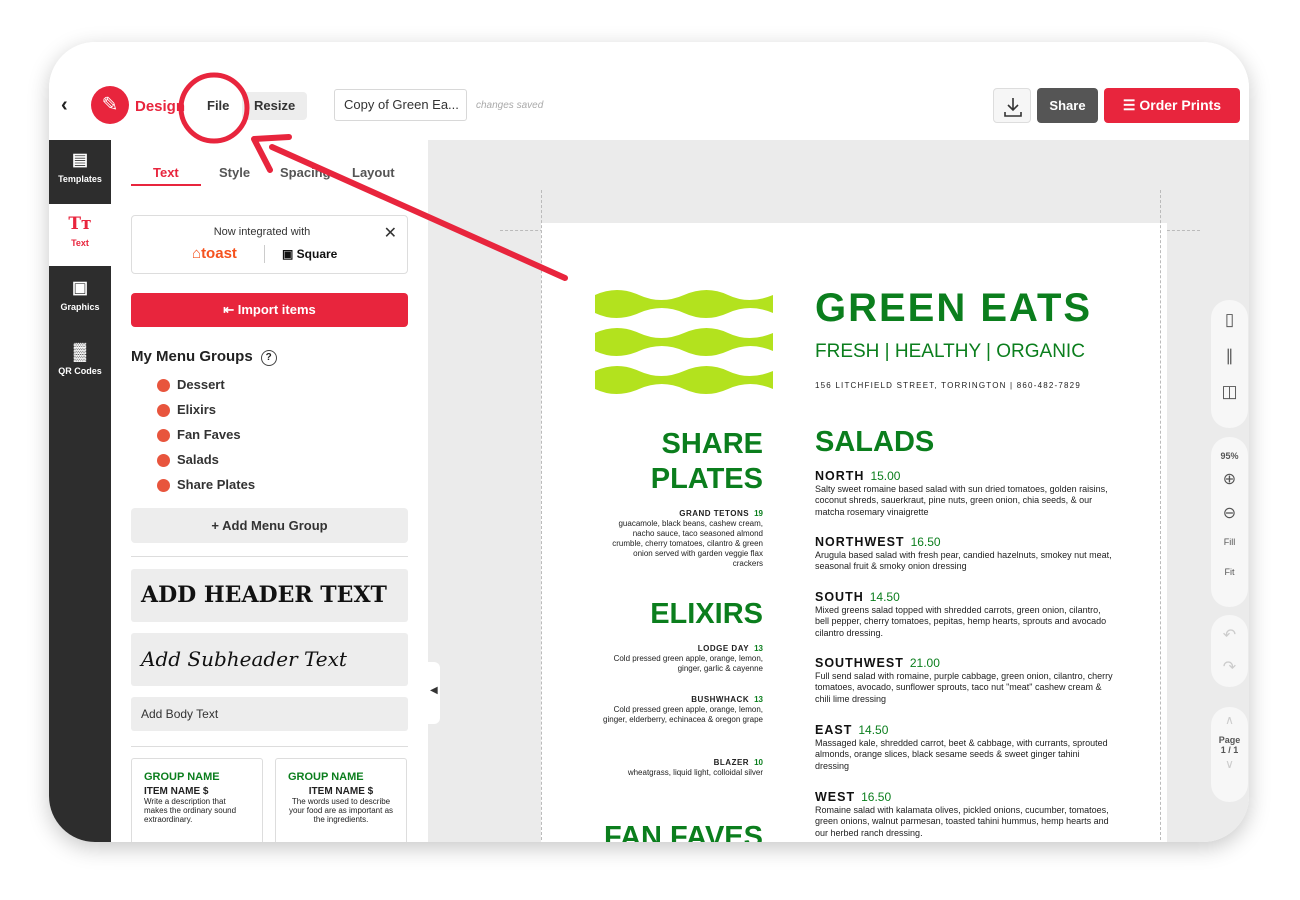 The height and width of the screenshot is (900, 1300). I want to click on undo-icon: ↶, so click(1229, 635).